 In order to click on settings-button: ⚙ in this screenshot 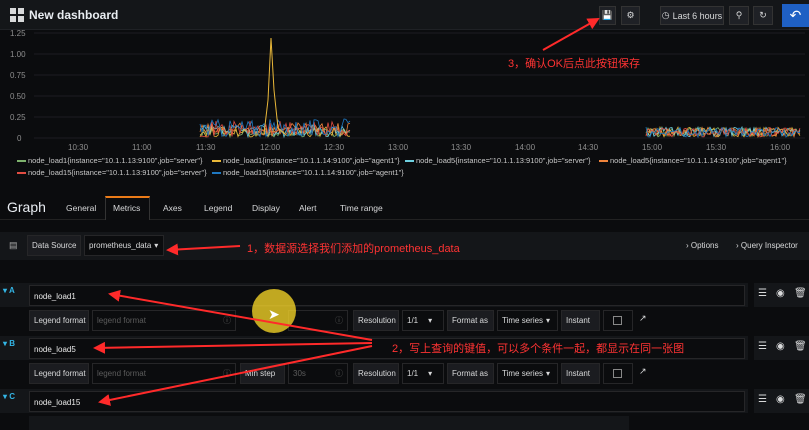, I will do `click(630, 15)`.